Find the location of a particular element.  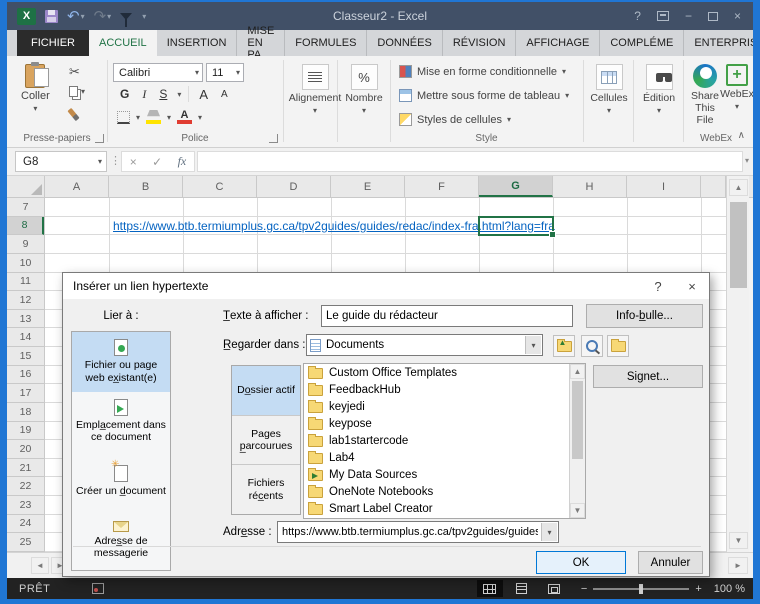

up-one-folder-button: ▲ is located at coordinates (564, 346).